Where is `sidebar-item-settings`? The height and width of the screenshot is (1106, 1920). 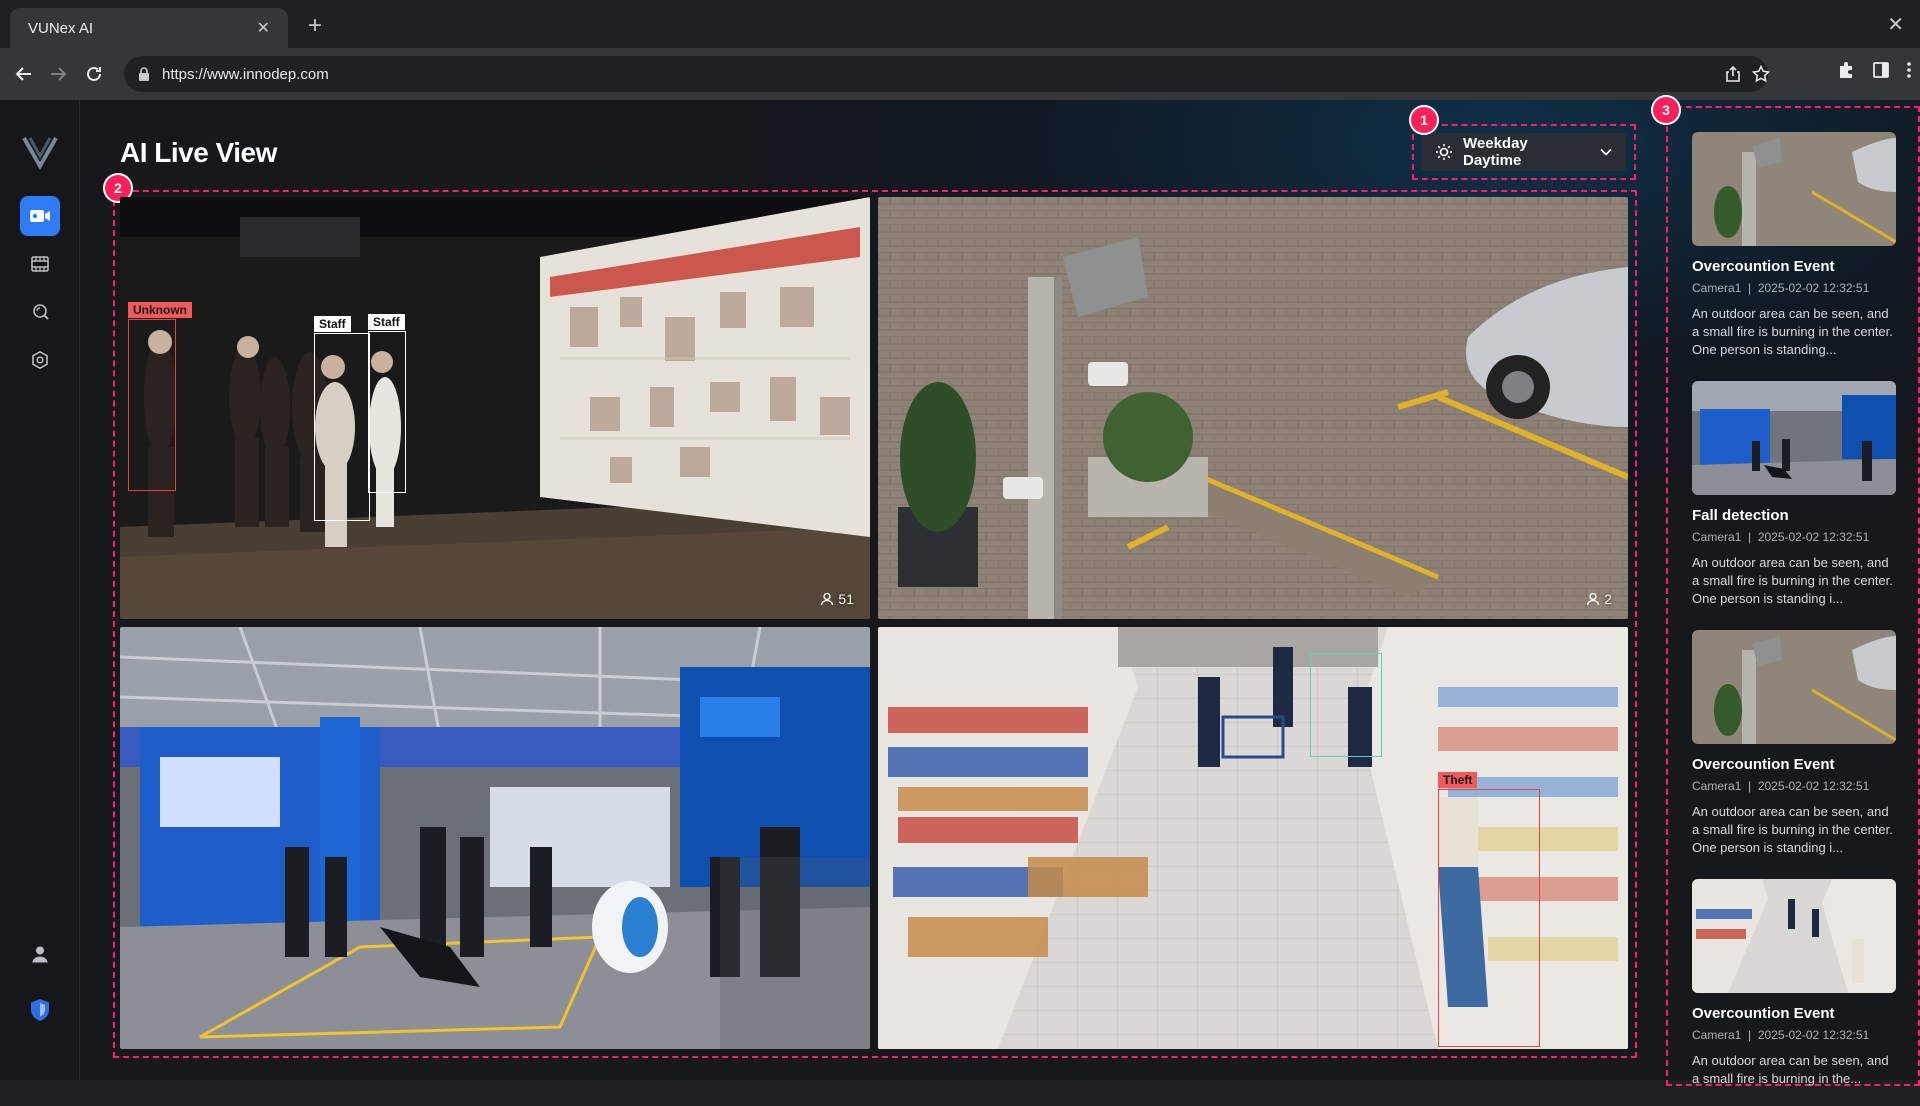 sidebar-item-settings is located at coordinates (40, 360).